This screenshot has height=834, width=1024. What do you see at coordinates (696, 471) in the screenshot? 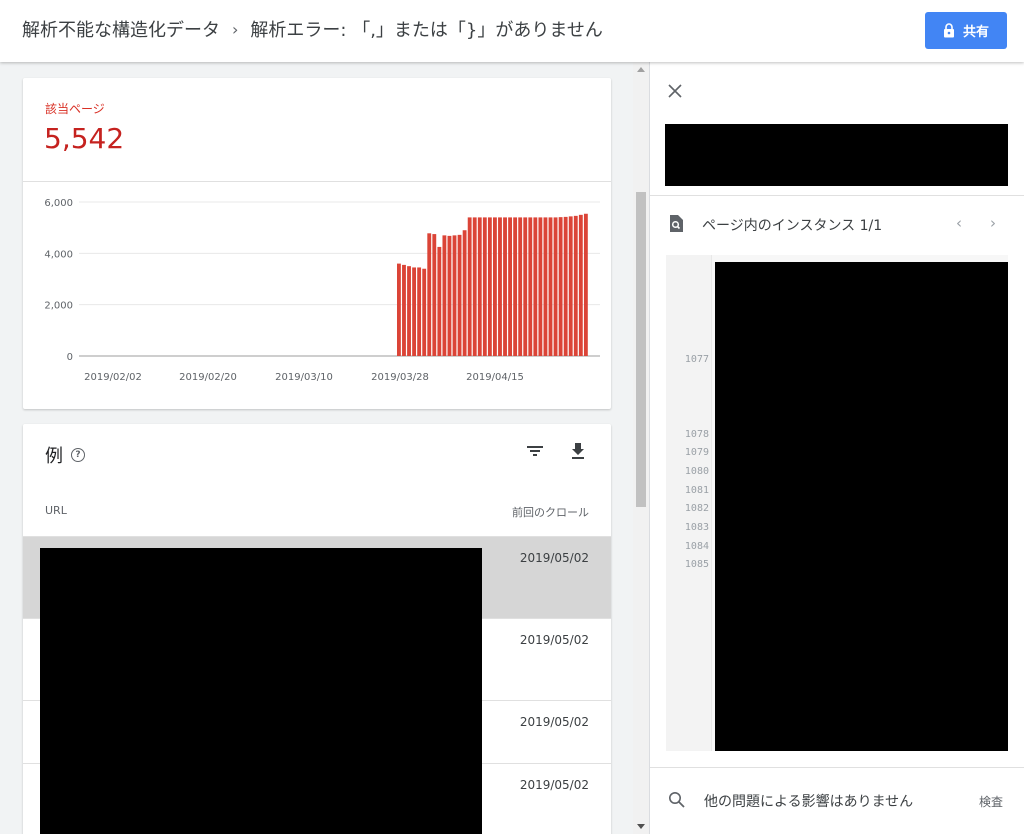
I see `line-number: 1080` at bounding box center [696, 471].